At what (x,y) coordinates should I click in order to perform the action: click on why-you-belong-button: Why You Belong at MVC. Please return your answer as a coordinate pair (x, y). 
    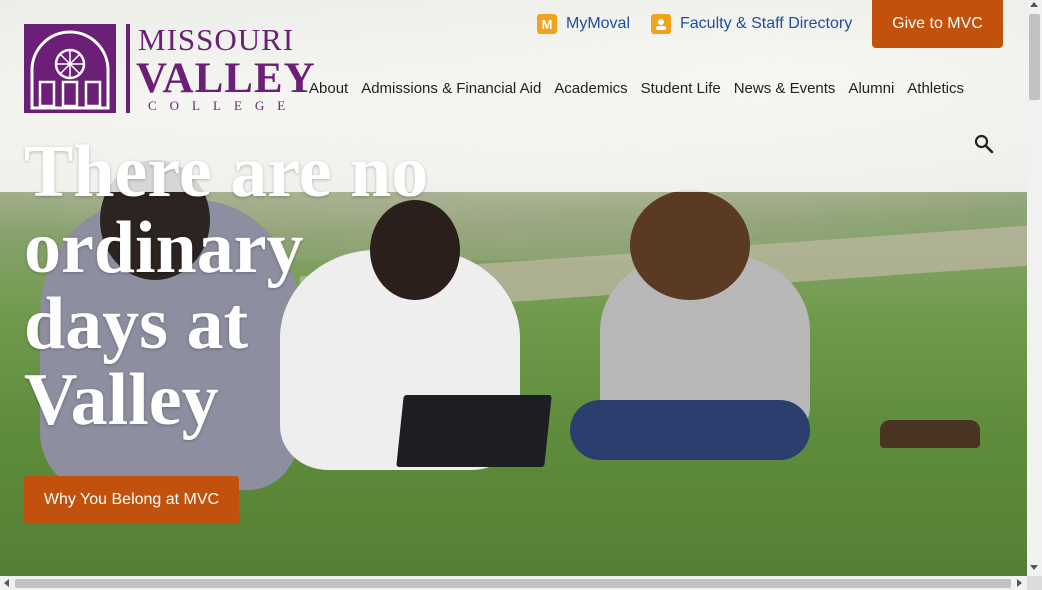
    Looking at the image, I should click on (131, 500).